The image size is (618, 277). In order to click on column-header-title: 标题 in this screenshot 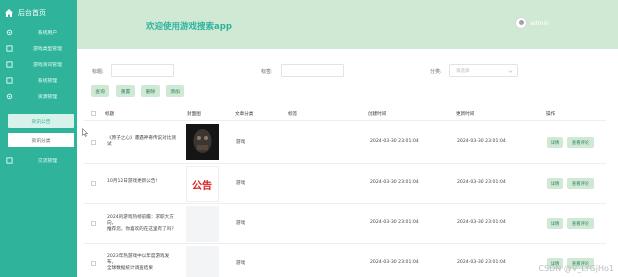, I will do `click(109, 114)`.